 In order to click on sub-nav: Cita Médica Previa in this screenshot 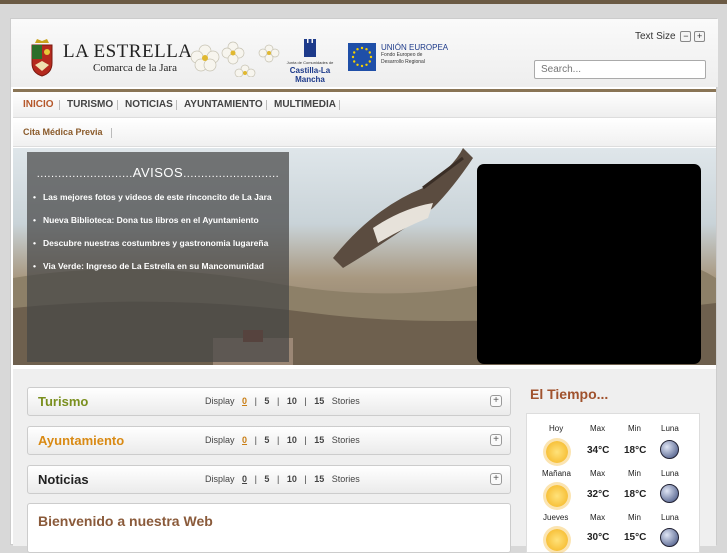, I will do `click(364, 133)`.